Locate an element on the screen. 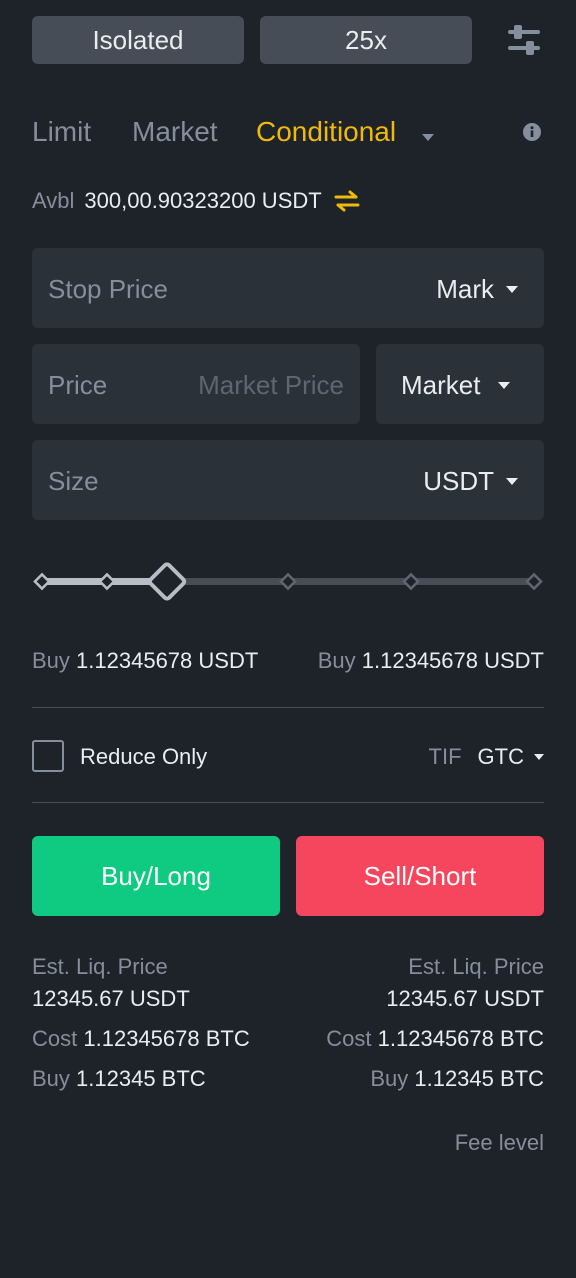 The height and width of the screenshot is (1278, 576). order-type-select: Market is located at coordinates (460, 384).